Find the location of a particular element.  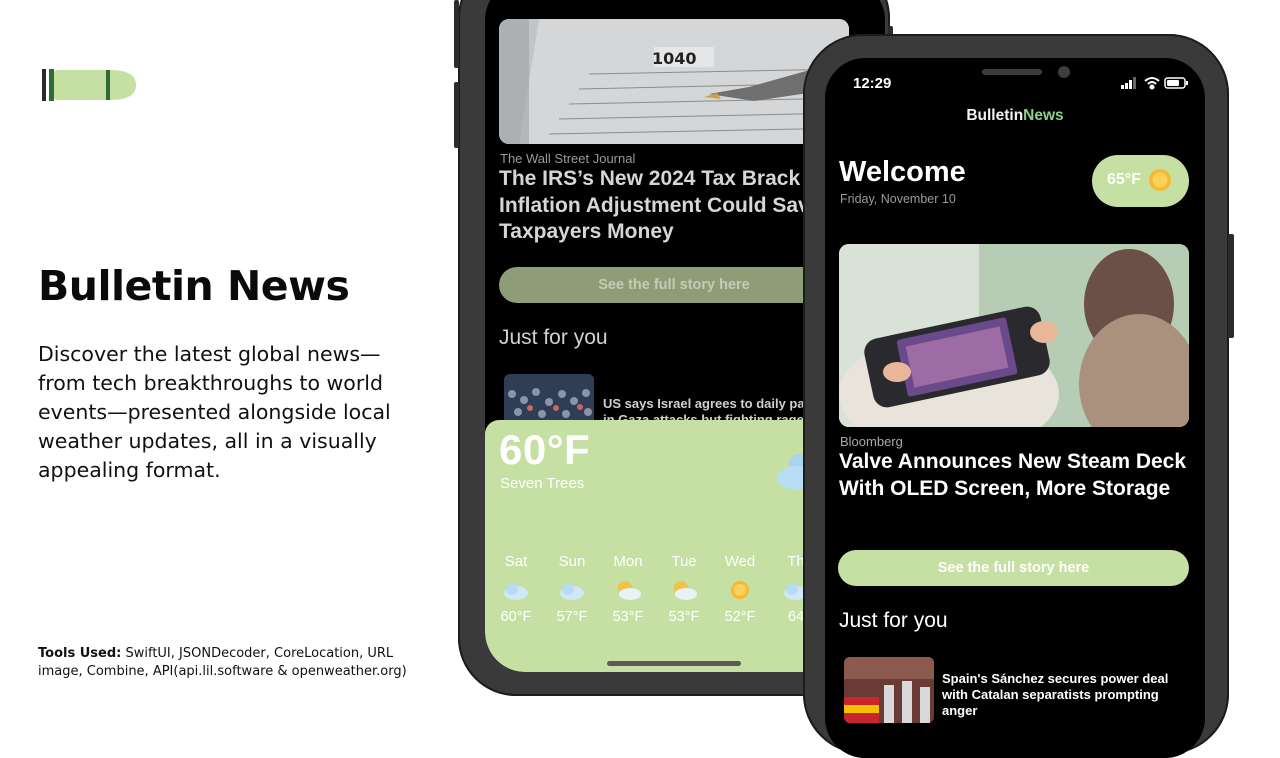

tax-form-image: 1040 is located at coordinates (674, 81).